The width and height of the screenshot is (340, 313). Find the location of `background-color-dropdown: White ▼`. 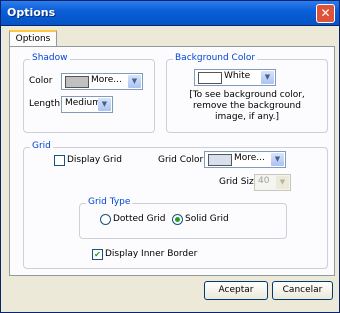

background-color-dropdown: White ▼ is located at coordinates (235, 77).